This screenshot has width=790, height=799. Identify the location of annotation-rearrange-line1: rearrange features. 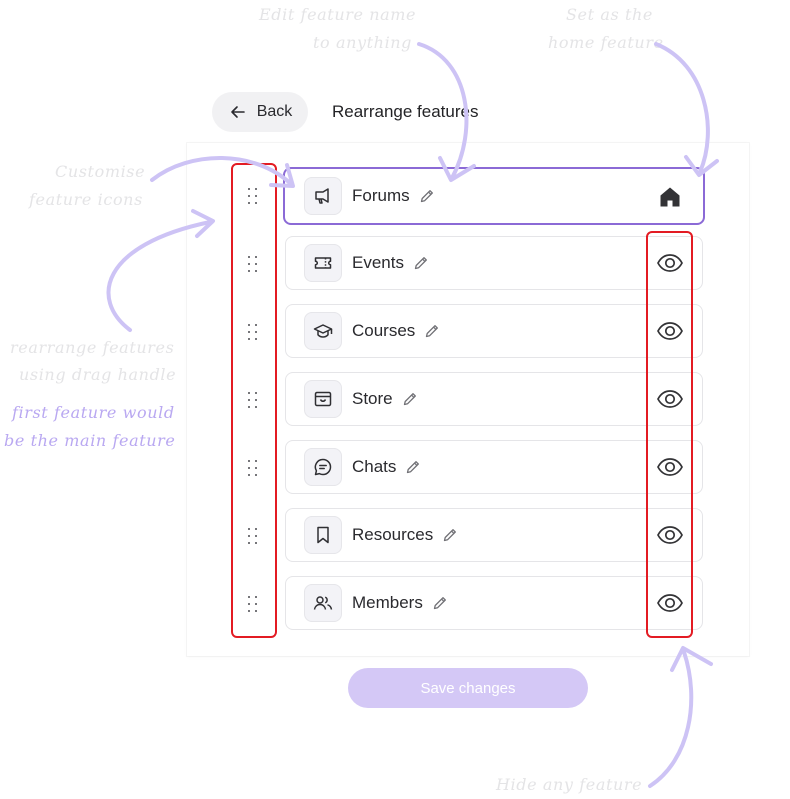
(92, 347).